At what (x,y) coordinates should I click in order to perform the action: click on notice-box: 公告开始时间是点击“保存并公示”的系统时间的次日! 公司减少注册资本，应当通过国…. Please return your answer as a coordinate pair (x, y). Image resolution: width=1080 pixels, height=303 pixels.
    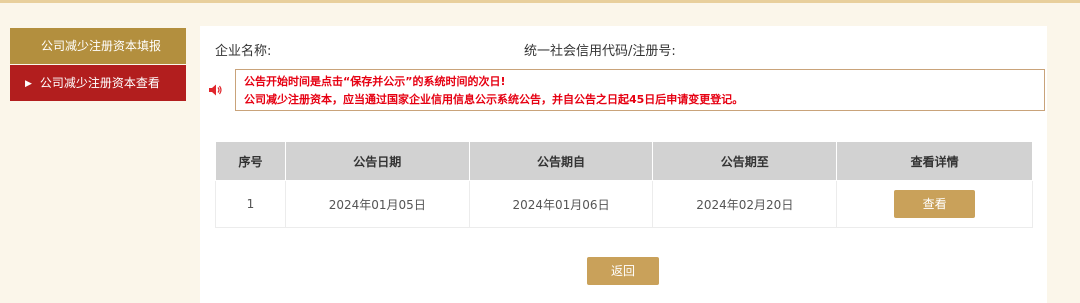
    Looking at the image, I should click on (640, 90).